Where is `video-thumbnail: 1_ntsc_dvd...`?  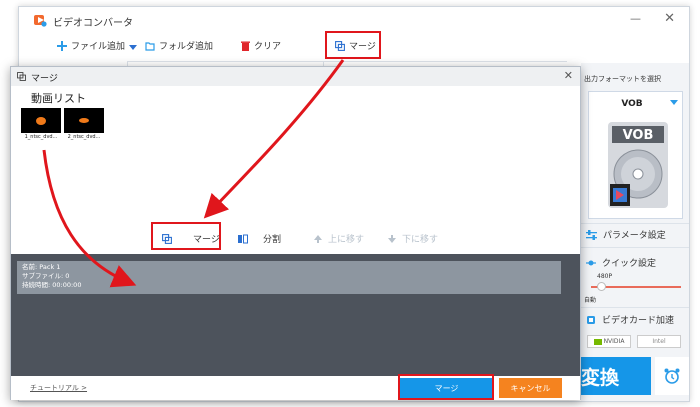 video-thumbnail: 1_ntsc_dvd... is located at coordinates (41, 125).